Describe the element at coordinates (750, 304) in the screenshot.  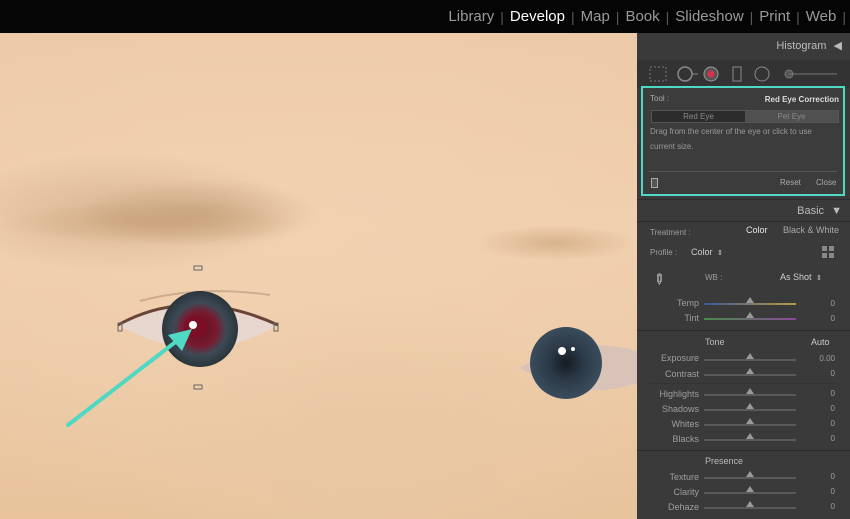
I see `temp-slider` at that location.